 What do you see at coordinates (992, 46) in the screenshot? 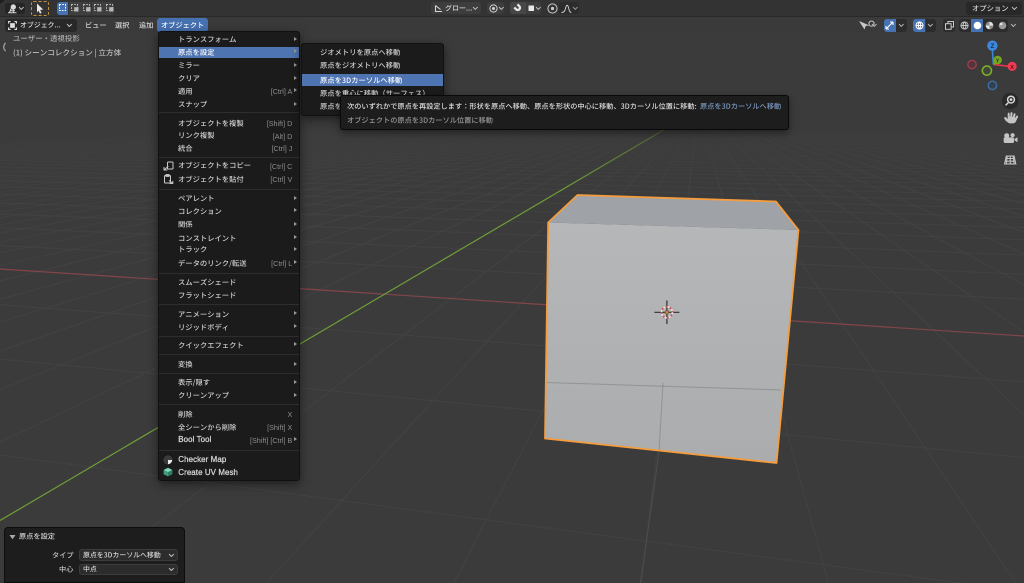
I see `svg-text: Z` at bounding box center [992, 46].